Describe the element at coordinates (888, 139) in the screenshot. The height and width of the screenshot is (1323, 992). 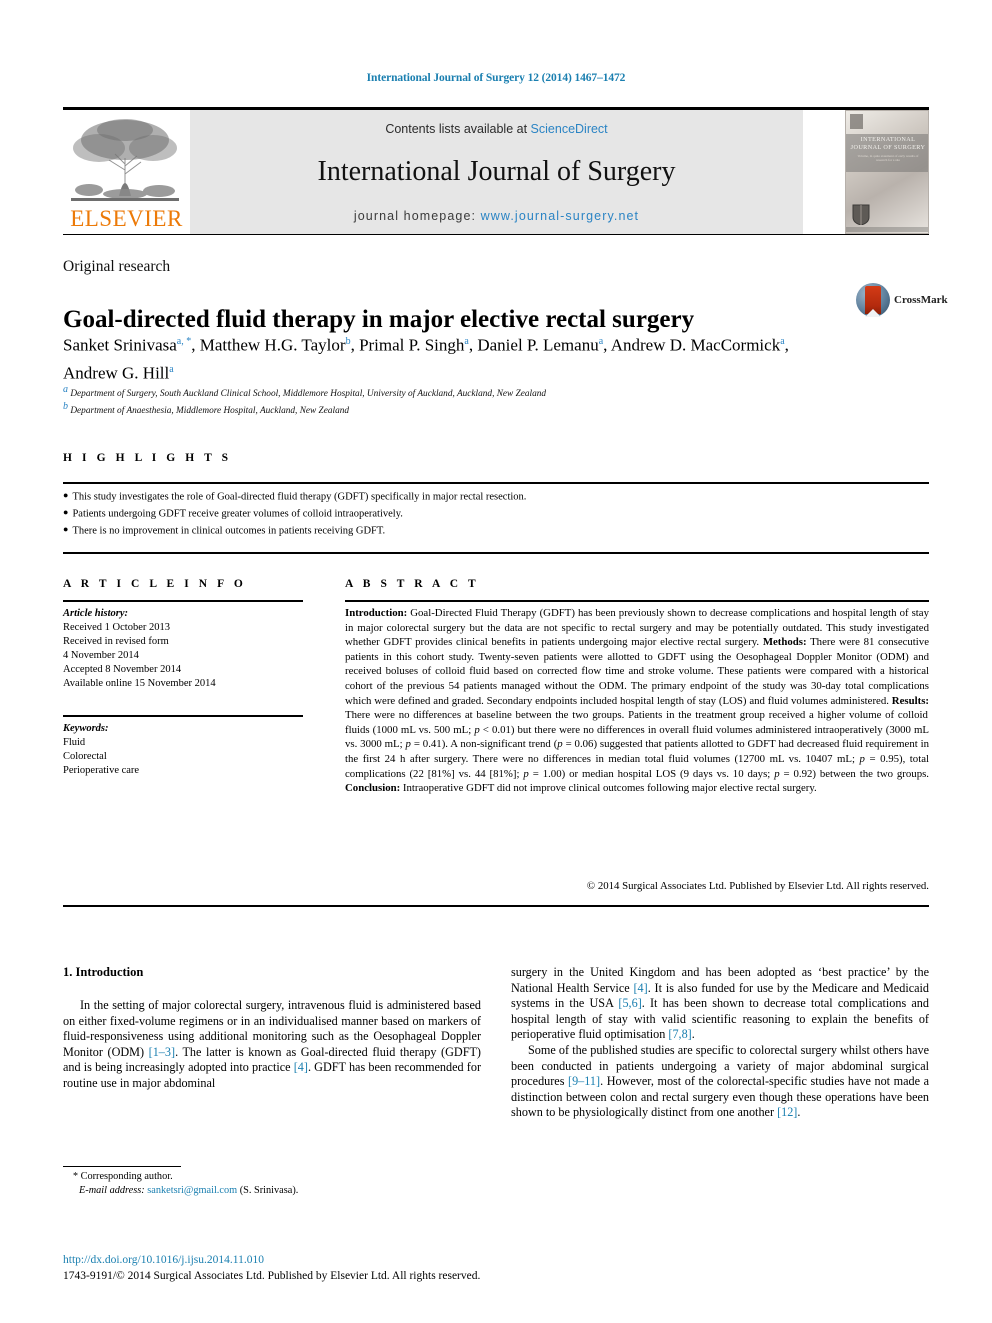
I see `cover-title-line1: INTERNATIONAL` at that location.